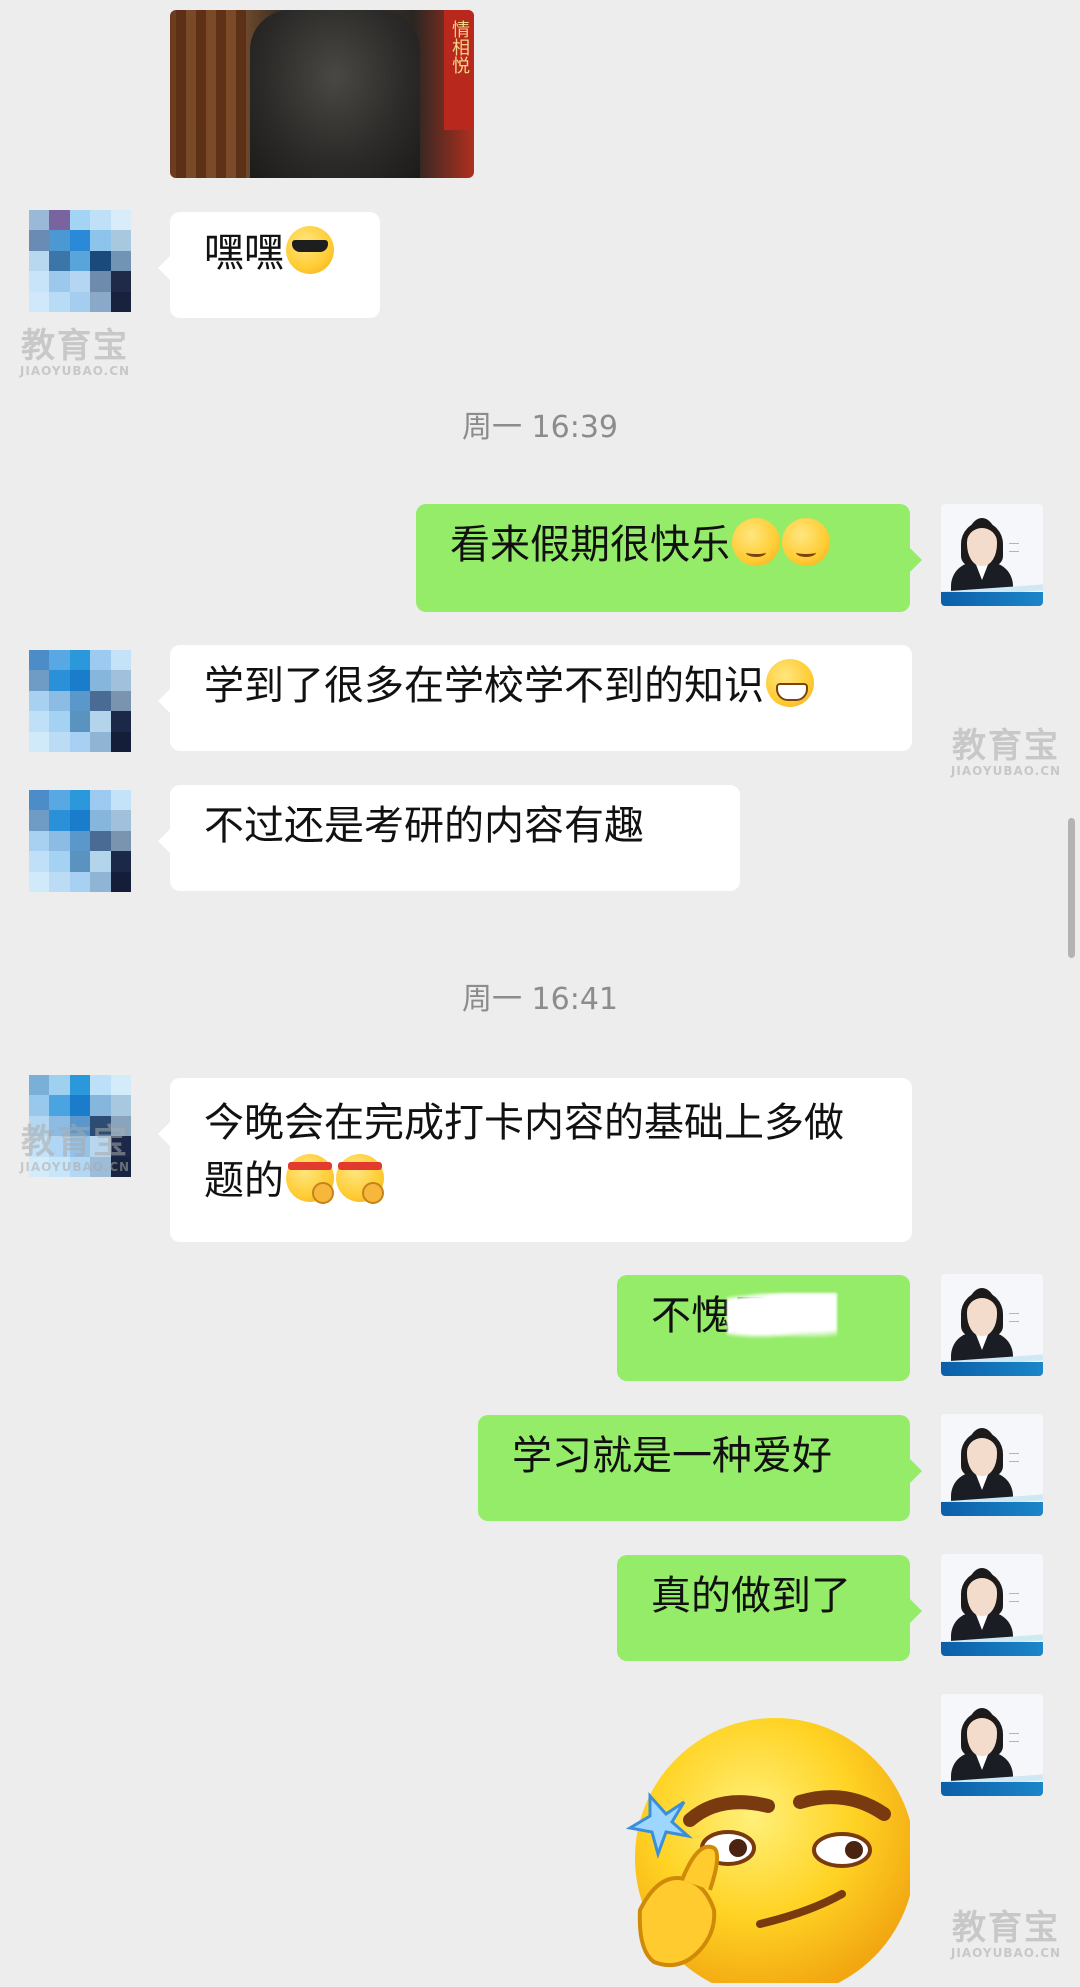 The image size is (1080, 1987). What do you see at coordinates (484, 686) in the screenshot?
I see `message-text: 学到了很多在学校学不到的知识` at bounding box center [484, 686].